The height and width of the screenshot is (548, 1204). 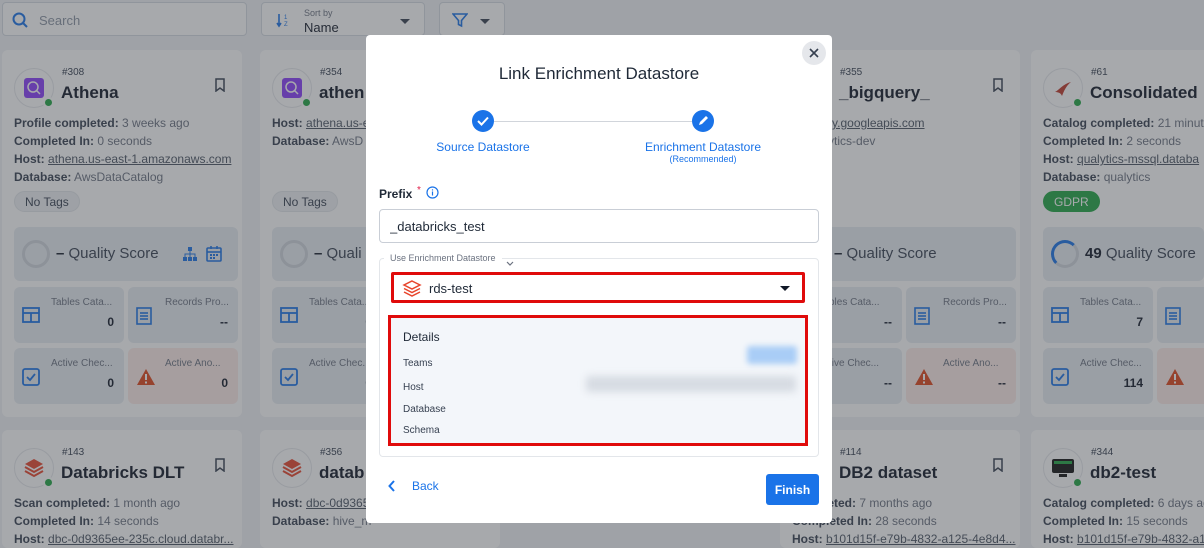 What do you see at coordinates (443, 258) in the screenshot?
I see `enrichment-legend: Use Enrichment Datastore` at bounding box center [443, 258].